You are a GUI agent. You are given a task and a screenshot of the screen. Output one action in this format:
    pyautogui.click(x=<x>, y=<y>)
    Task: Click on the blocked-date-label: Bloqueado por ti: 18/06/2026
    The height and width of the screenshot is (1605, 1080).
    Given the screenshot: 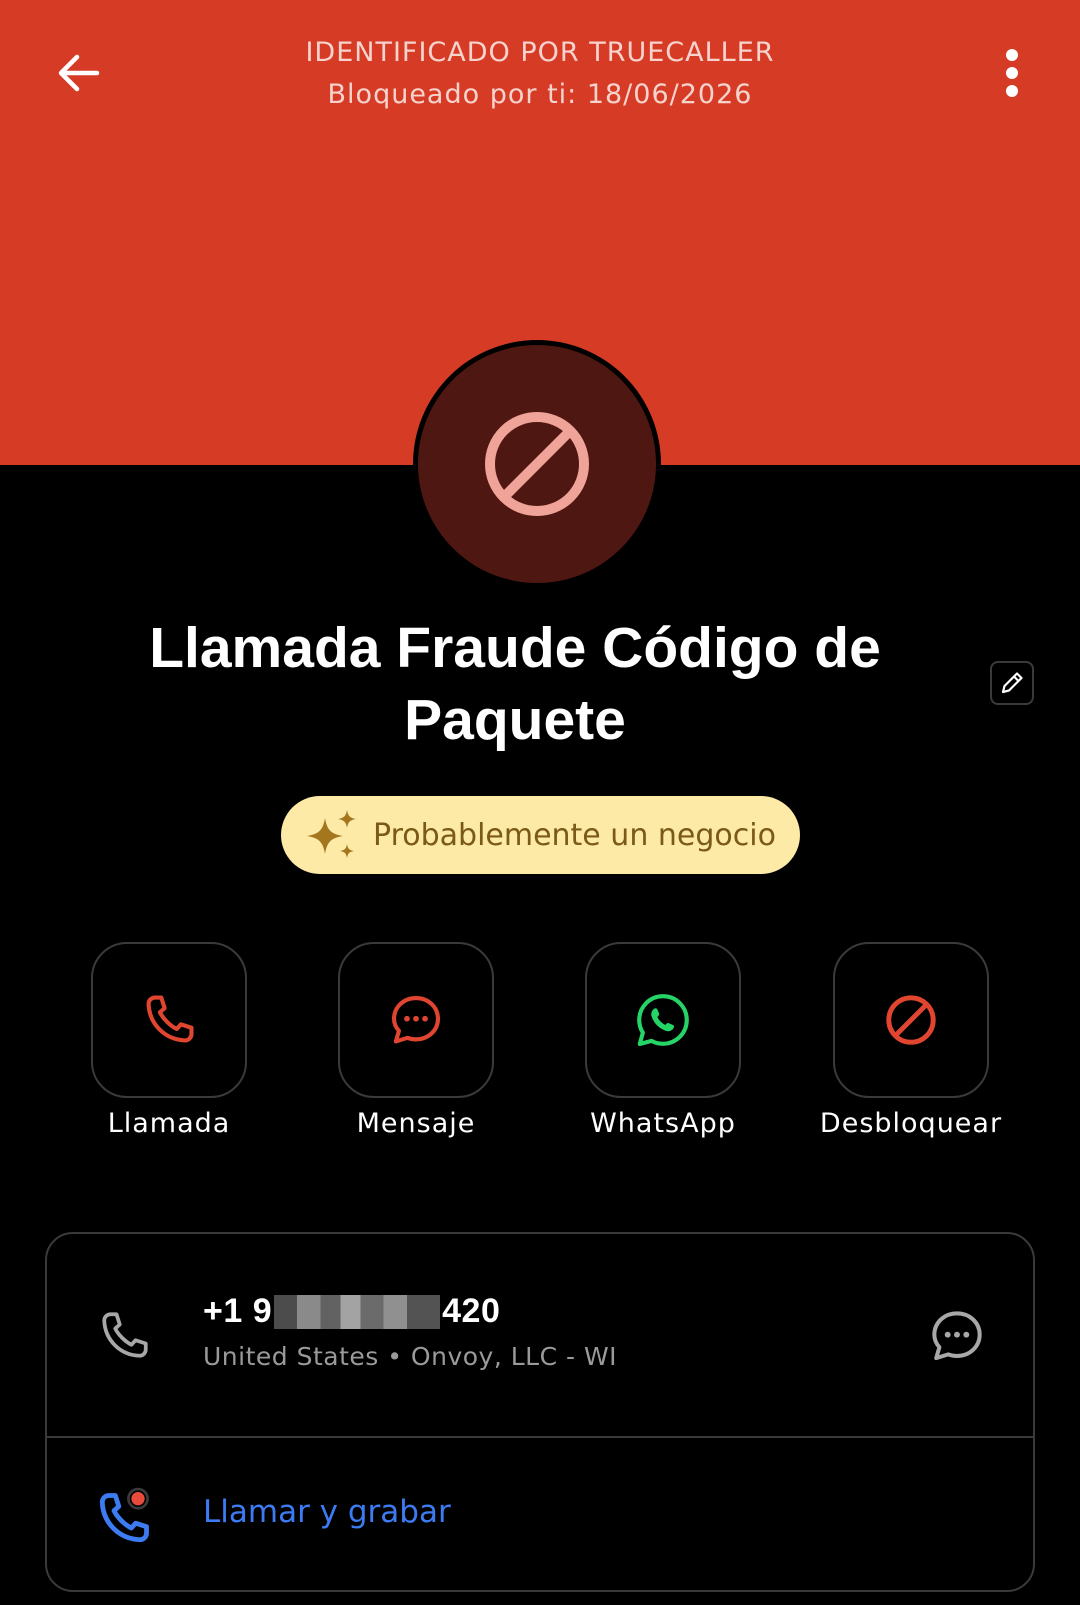 What is the action you would take?
    pyautogui.click(x=540, y=94)
    